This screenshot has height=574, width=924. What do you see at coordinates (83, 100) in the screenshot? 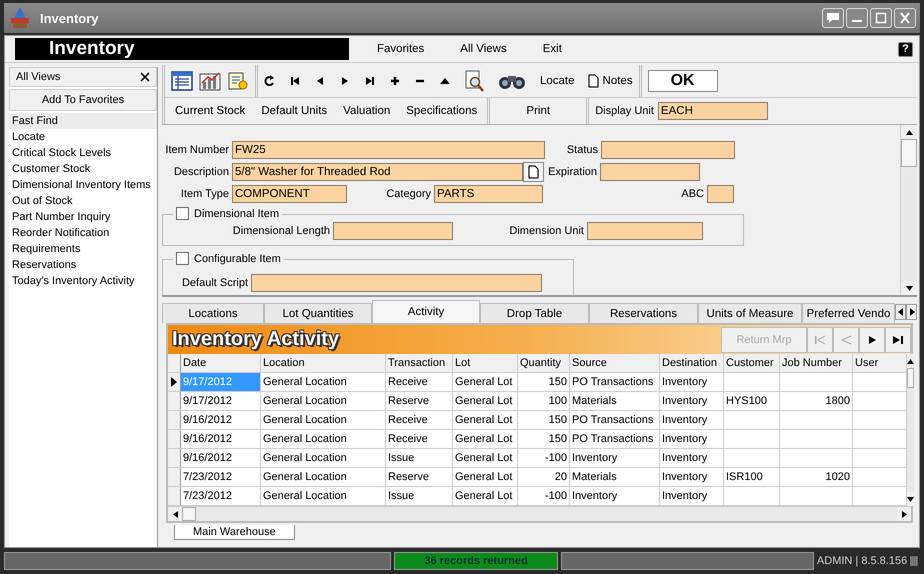
I see `add-to-favorites-button: Add To Favorites` at bounding box center [83, 100].